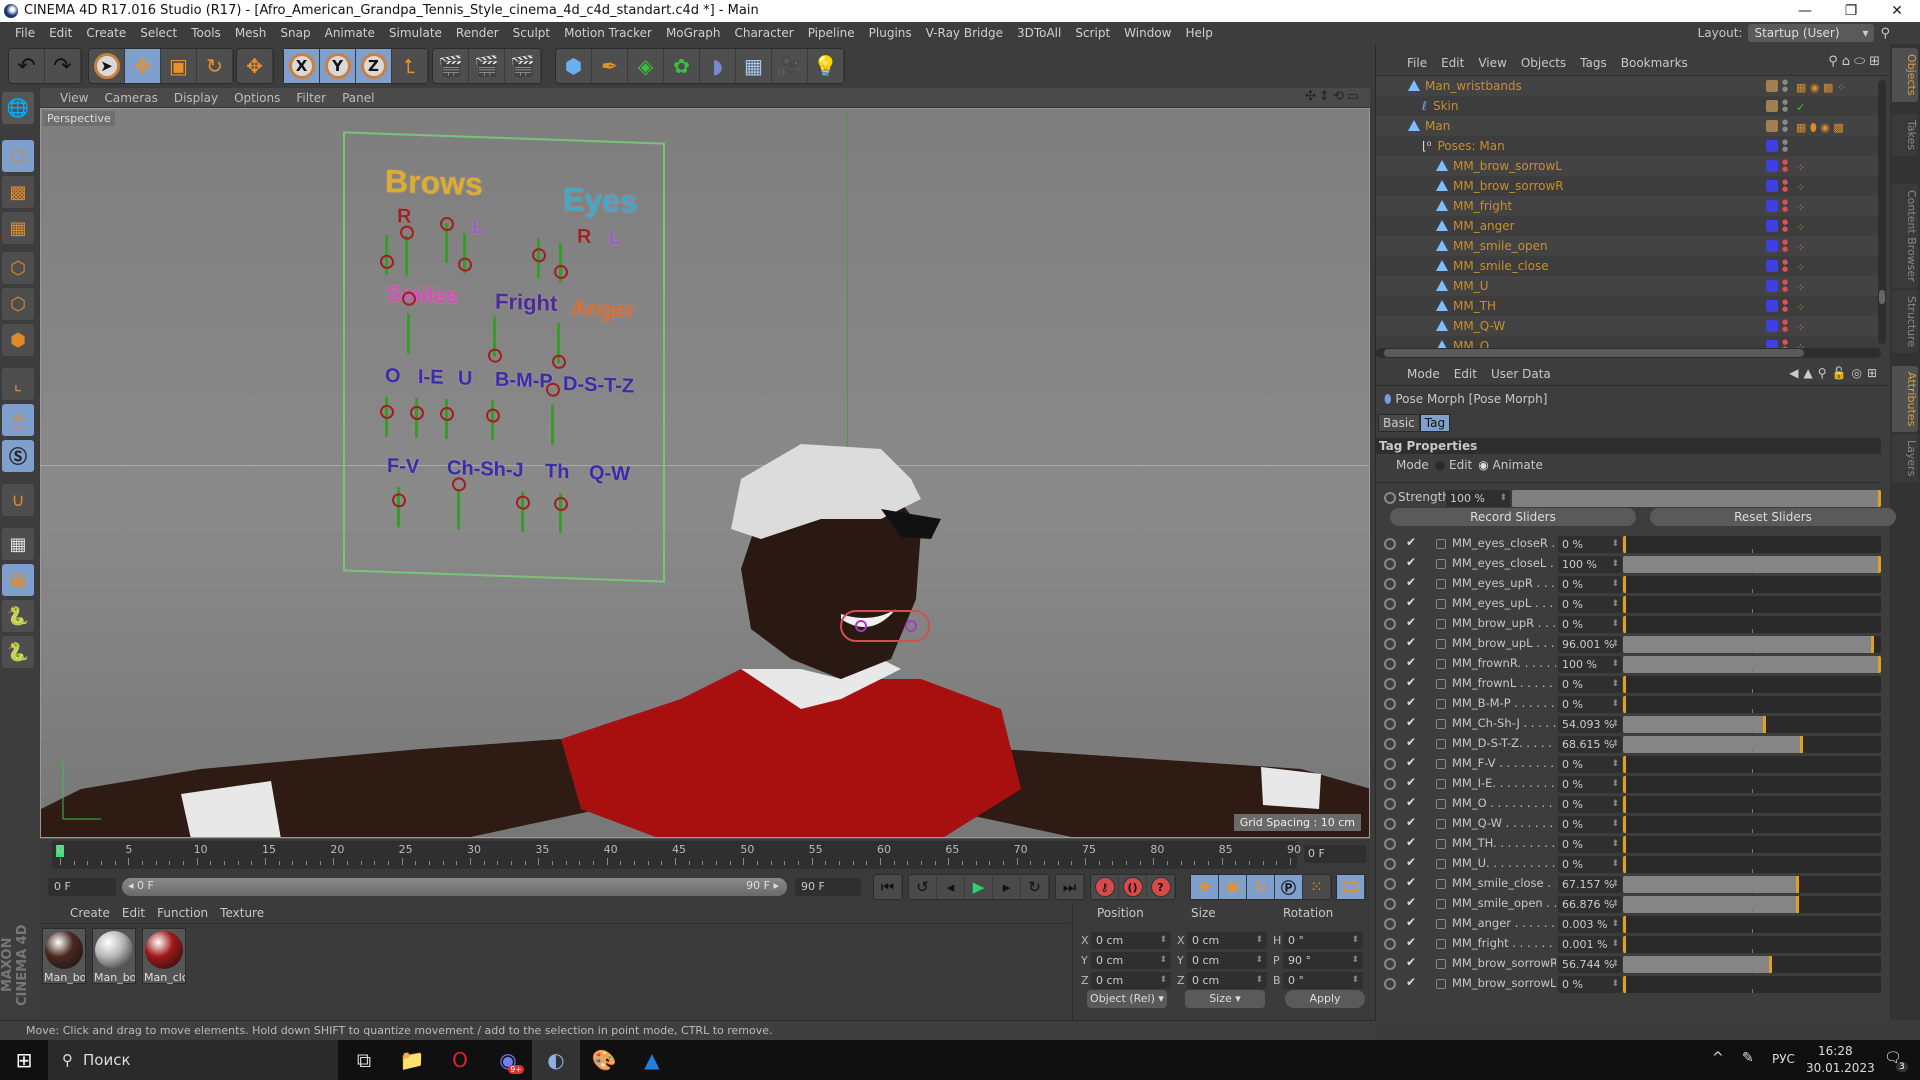 This screenshot has width=1920, height=1080. I want to click on array-button: ✿, so click(682, 66).